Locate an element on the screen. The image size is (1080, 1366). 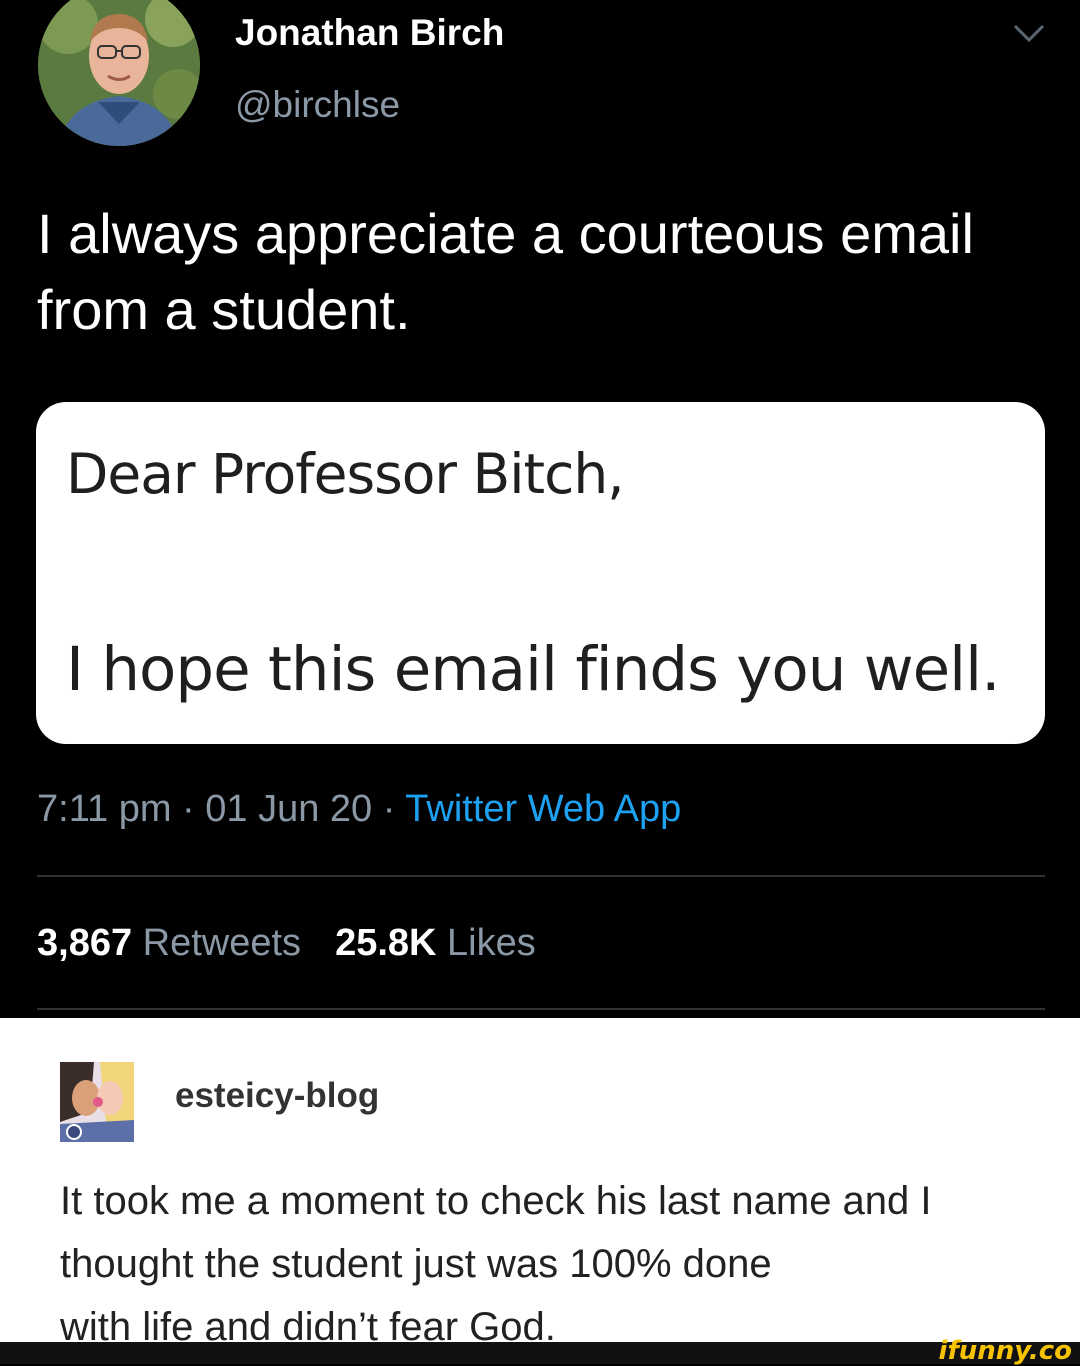
profile-avatar is located at coordinates (119, 73).